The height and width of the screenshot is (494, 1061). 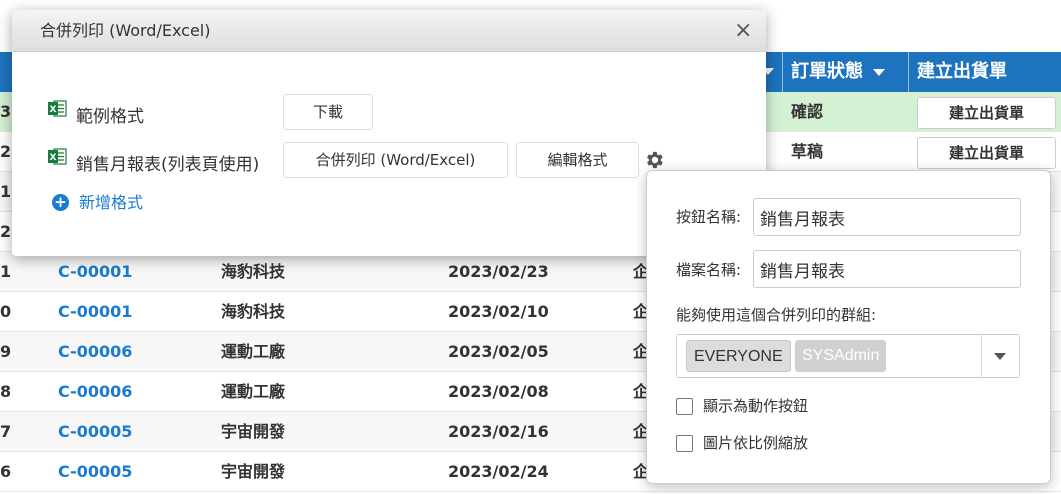 What do you see at coordinates (498, 431) in the screenshot?
I see `order-date: 2023/02/16` at bounding box center [498, 431].